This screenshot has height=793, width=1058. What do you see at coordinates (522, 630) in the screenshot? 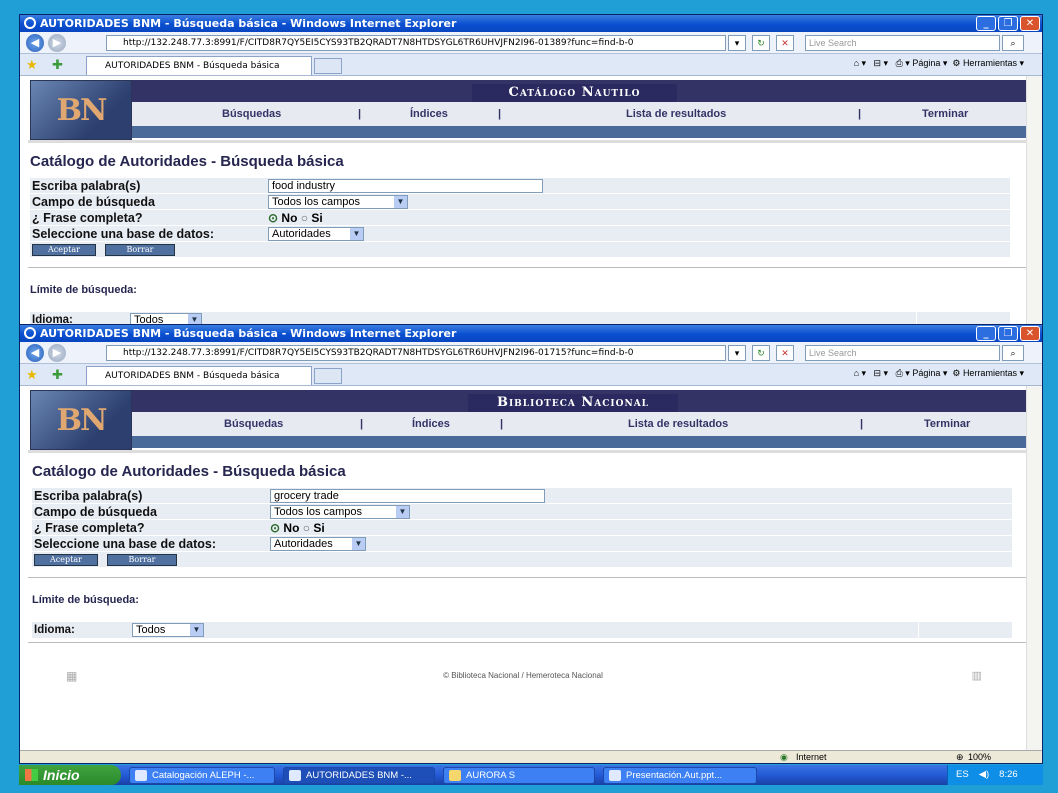
I see `idioma-row: Idioma: Todos ▼` at bounding box center [522, 630].